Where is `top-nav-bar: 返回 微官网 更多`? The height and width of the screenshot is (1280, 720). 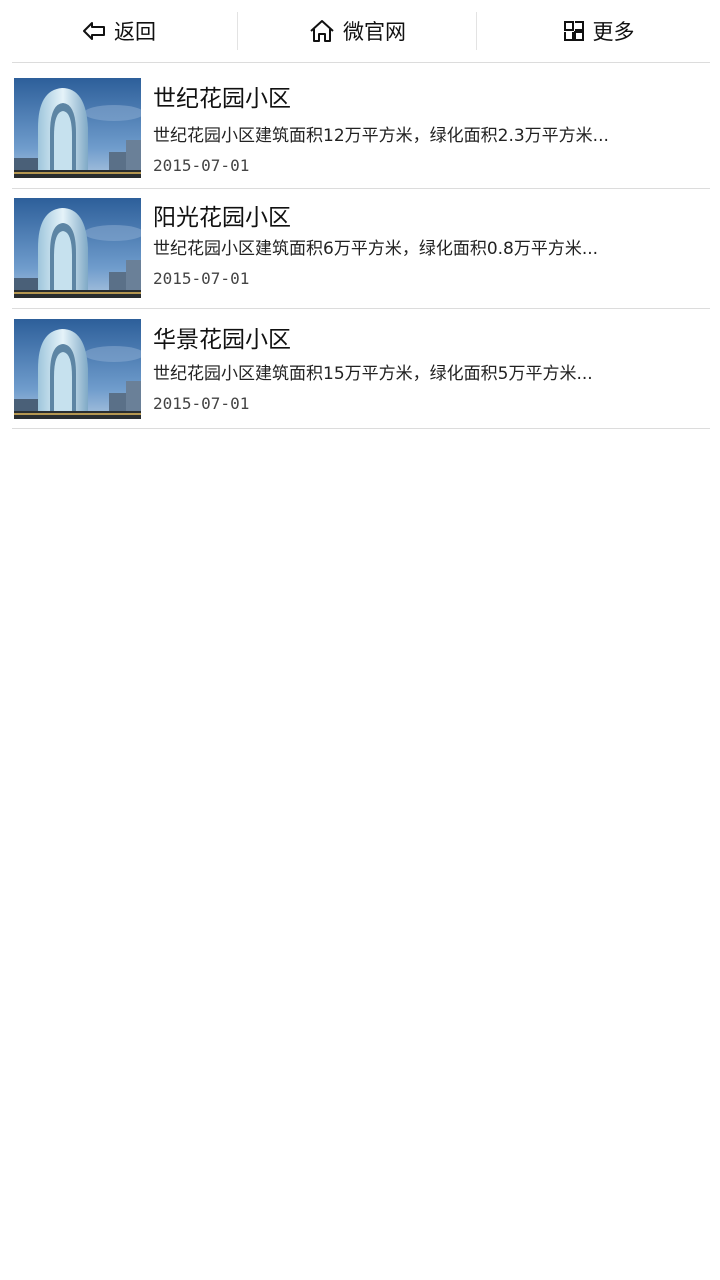
top-nav-bar: 返回 微官网 更多 is located at coordinates (360, 31).